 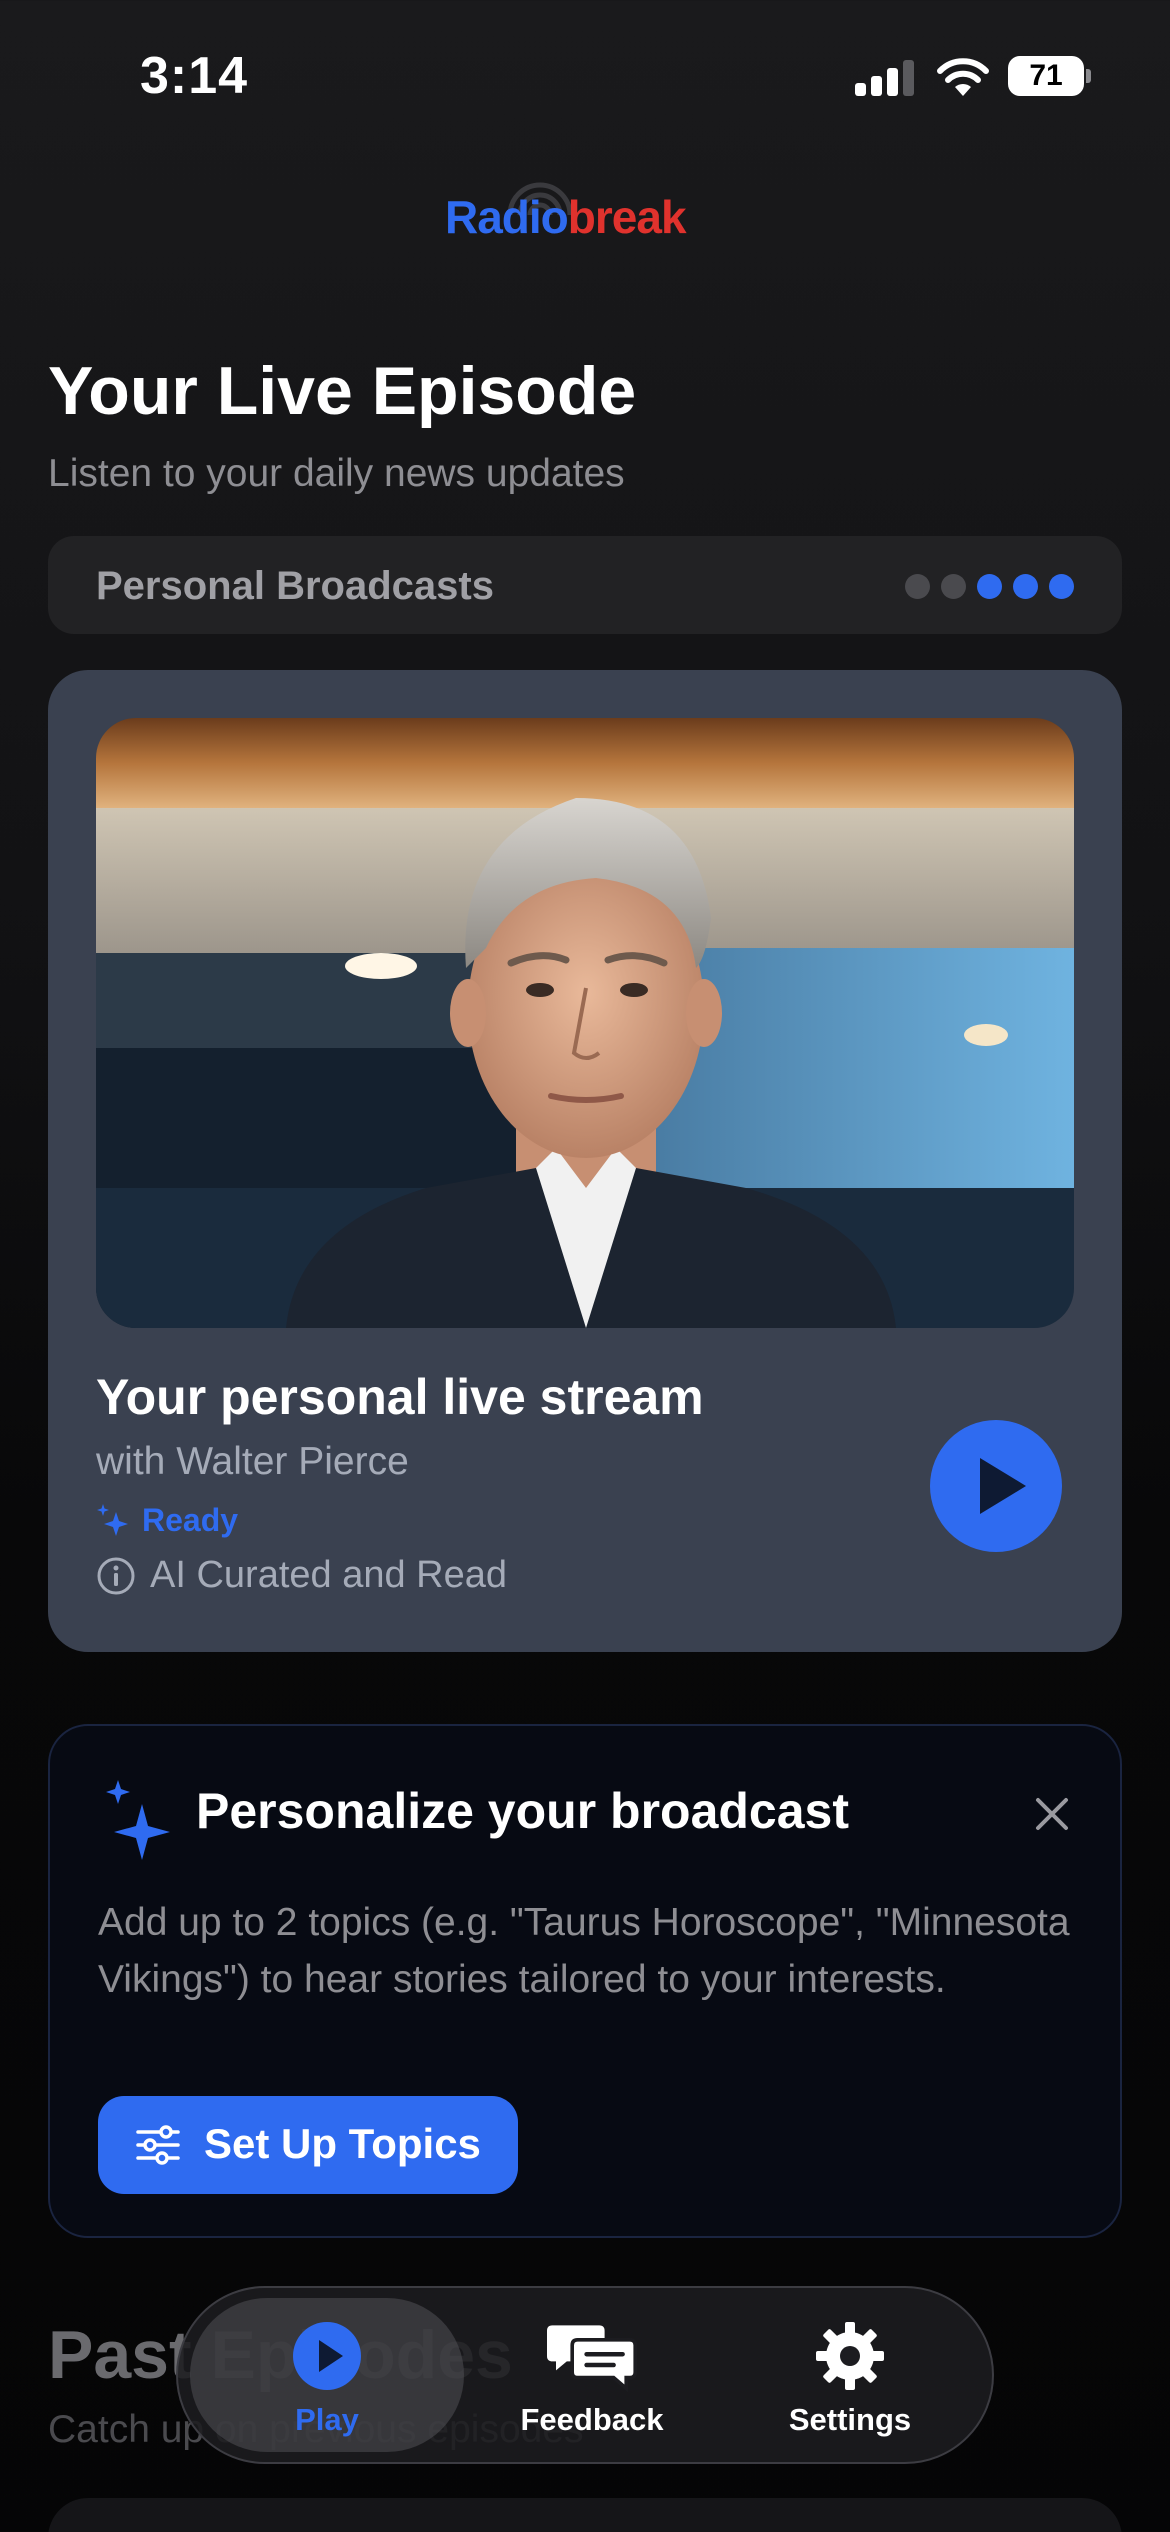 What do you see at coordinates (886, 78) in the screenshot?
I see `cellular-signal-icon` at bounding box center [886, 78].